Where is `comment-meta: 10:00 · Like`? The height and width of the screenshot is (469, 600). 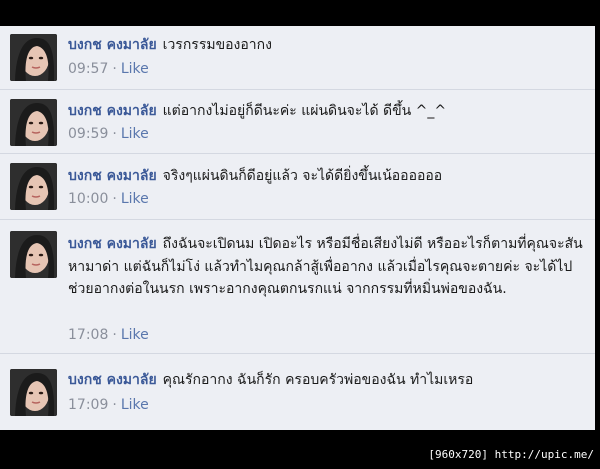 comment-meta: 10:00 · Like is located at coordinates (108, 199).